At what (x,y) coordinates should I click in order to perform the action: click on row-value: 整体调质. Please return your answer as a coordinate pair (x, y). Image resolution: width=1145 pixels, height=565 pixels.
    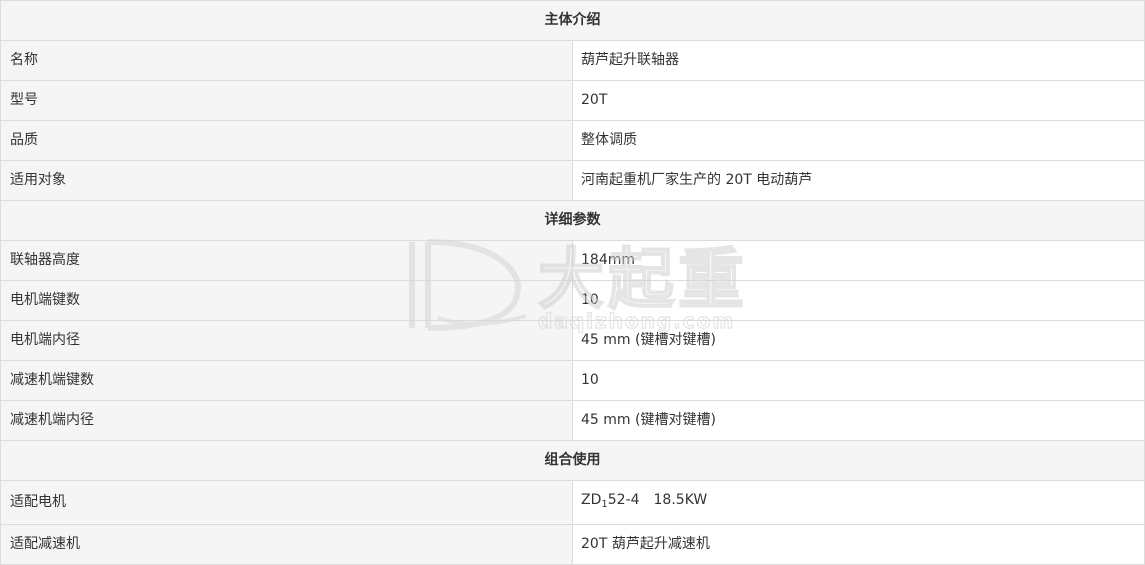
    Looking at the image, I should click on (858, 140).